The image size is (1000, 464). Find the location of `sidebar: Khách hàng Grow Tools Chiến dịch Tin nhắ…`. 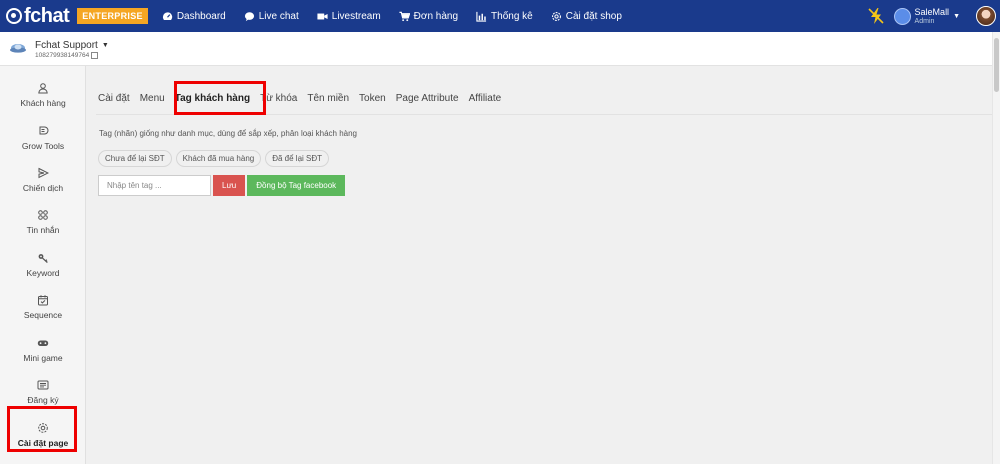

sidebar: Khách hàng Grow Tools Chiến dịch Tin nhắ… is located at coordinates (43, 265).